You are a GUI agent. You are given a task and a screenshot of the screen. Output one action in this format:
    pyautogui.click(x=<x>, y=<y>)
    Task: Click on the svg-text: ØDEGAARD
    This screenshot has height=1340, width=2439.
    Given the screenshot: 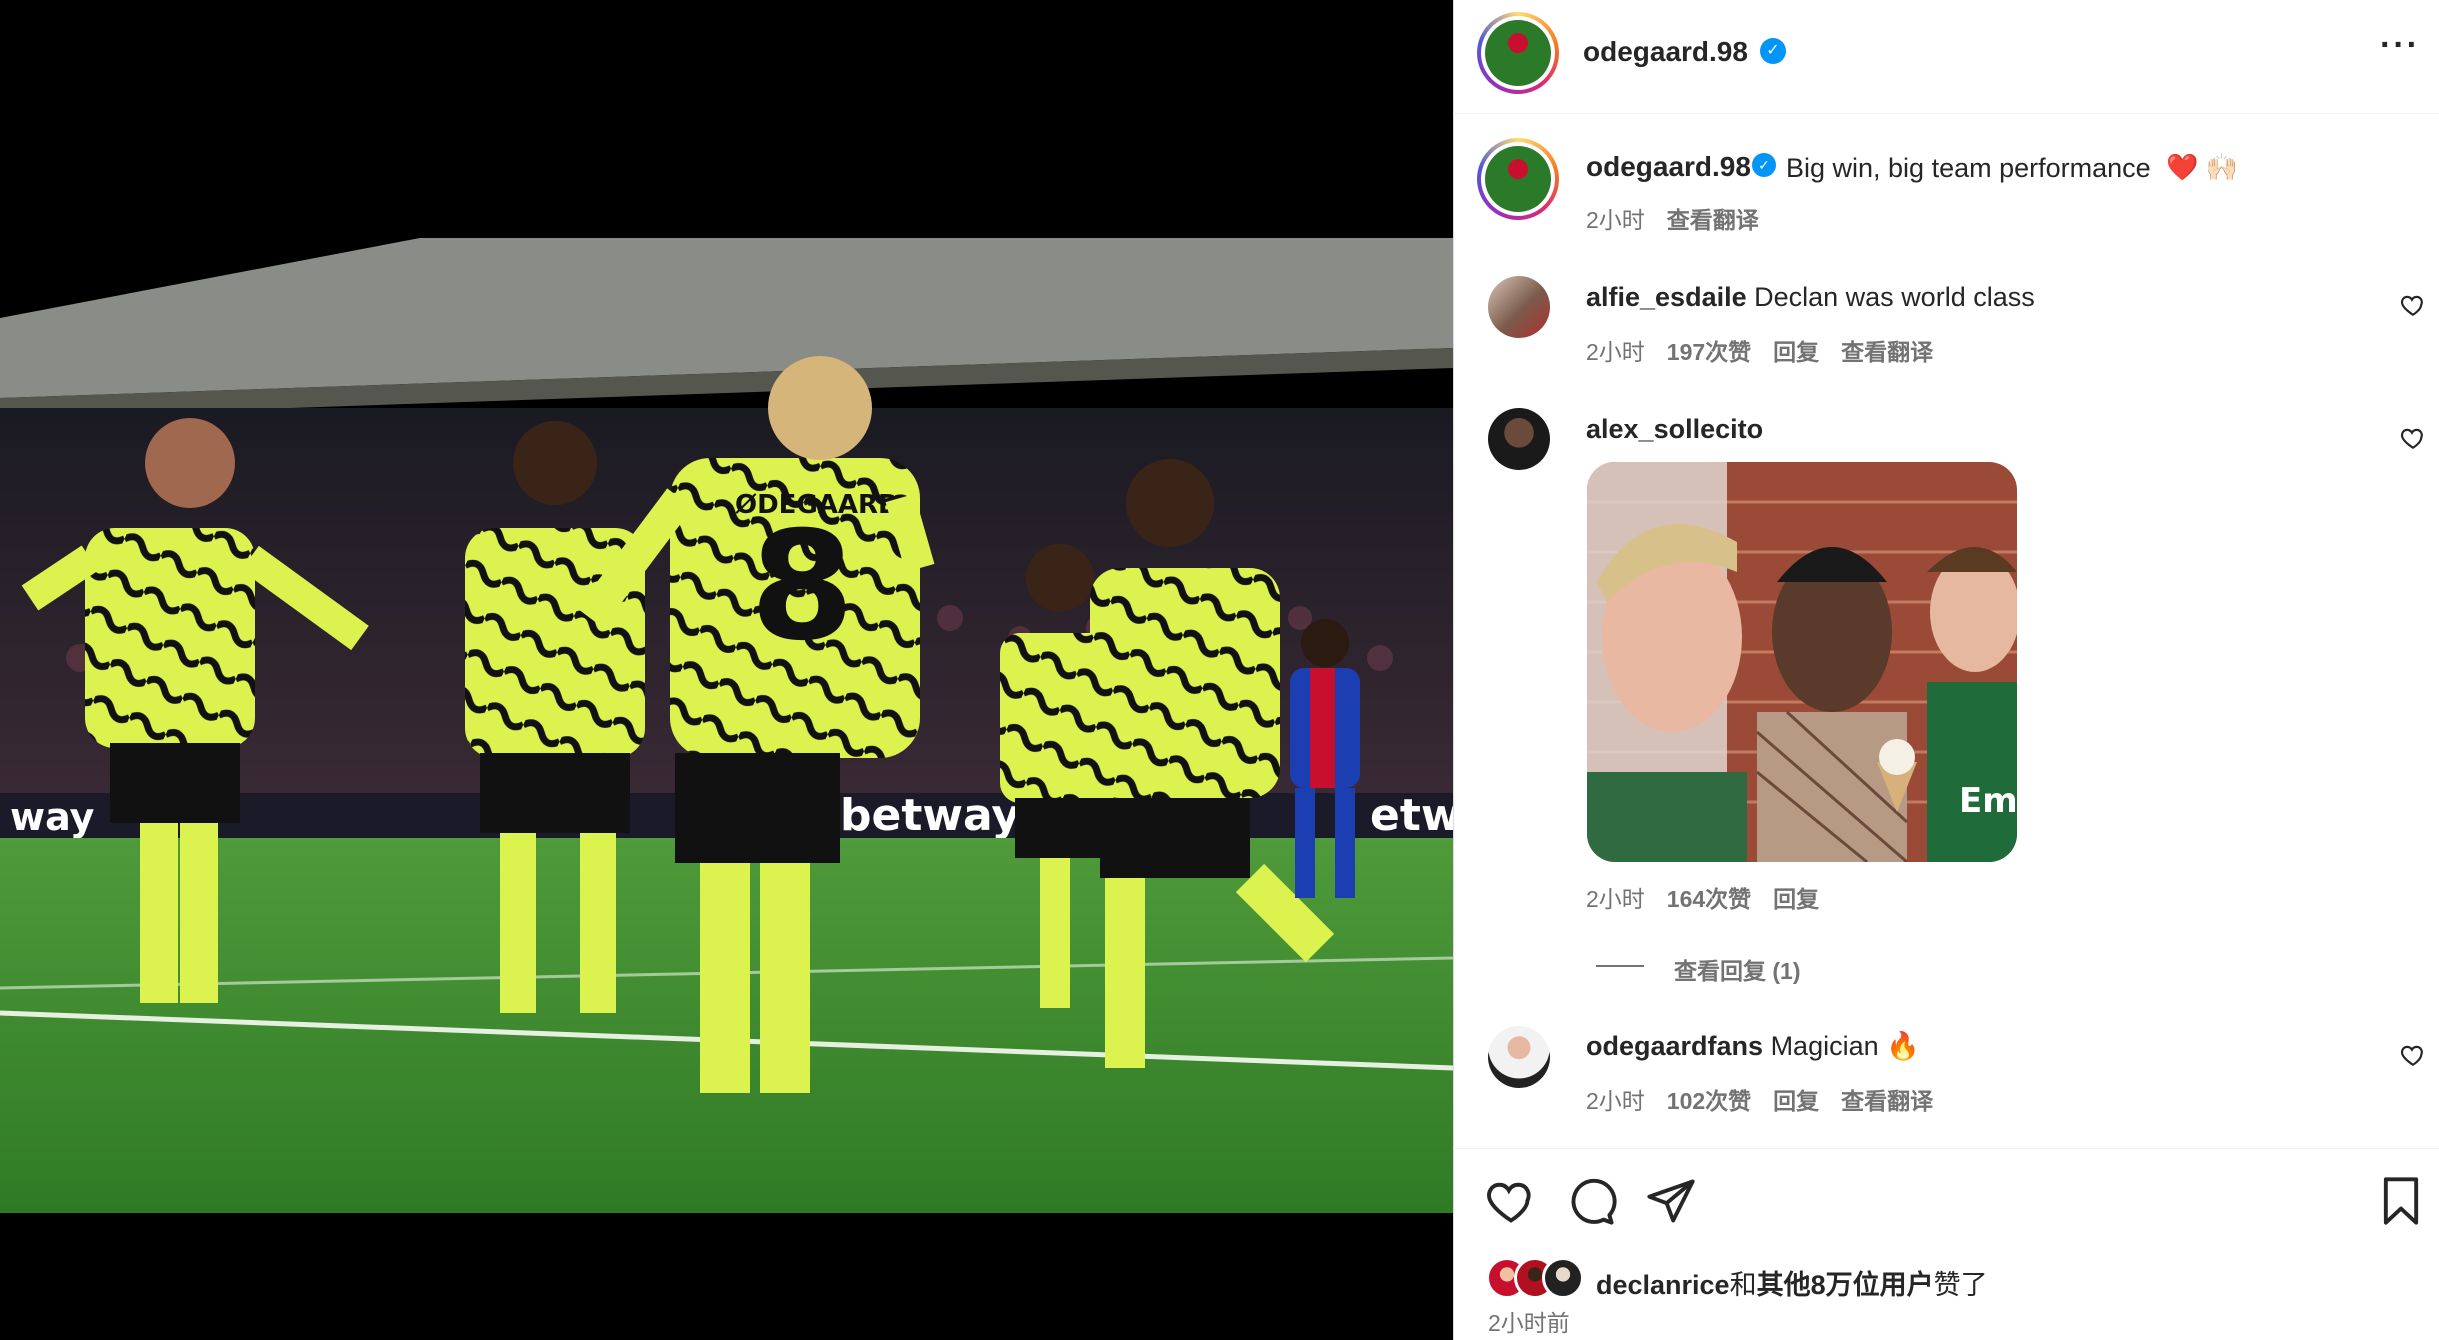 What is the action you would take?
    pyautogui.click(x=817, y=505)
    